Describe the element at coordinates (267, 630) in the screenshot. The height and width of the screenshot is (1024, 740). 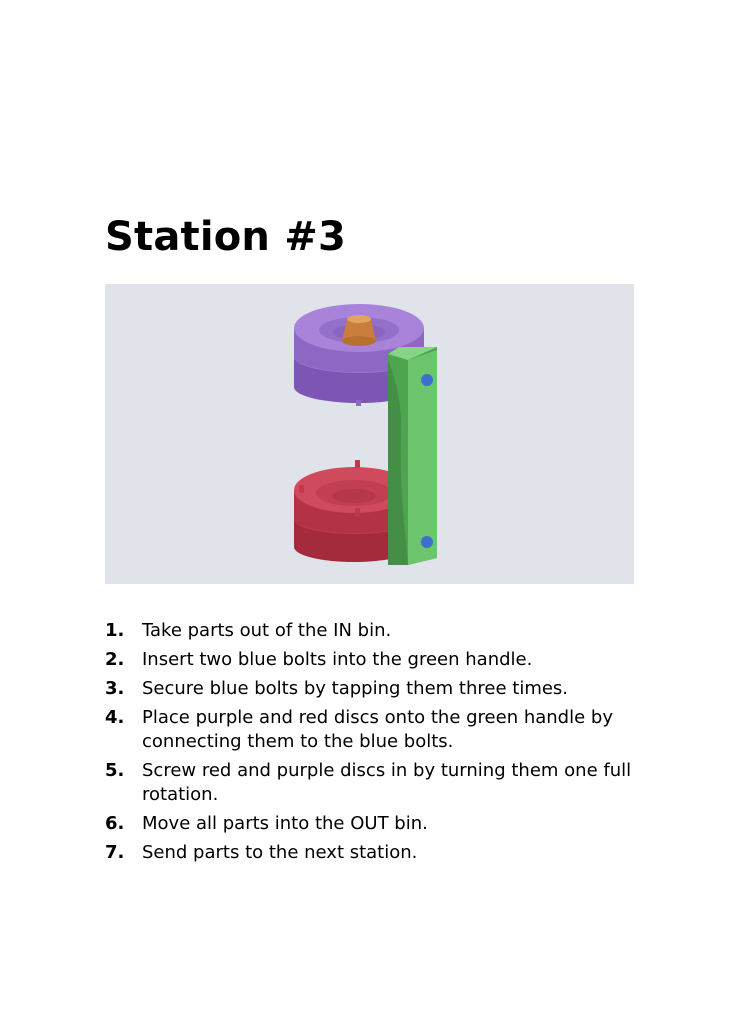
I see `step-text: Take parts out of the IN bin.` at that location.